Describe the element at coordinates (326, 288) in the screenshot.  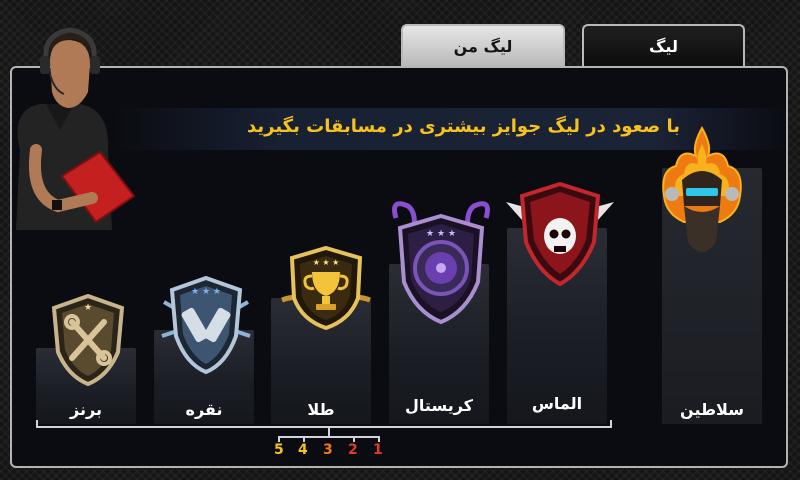
I see `trophy-badge-icon: ★ ★ ★` at that location.